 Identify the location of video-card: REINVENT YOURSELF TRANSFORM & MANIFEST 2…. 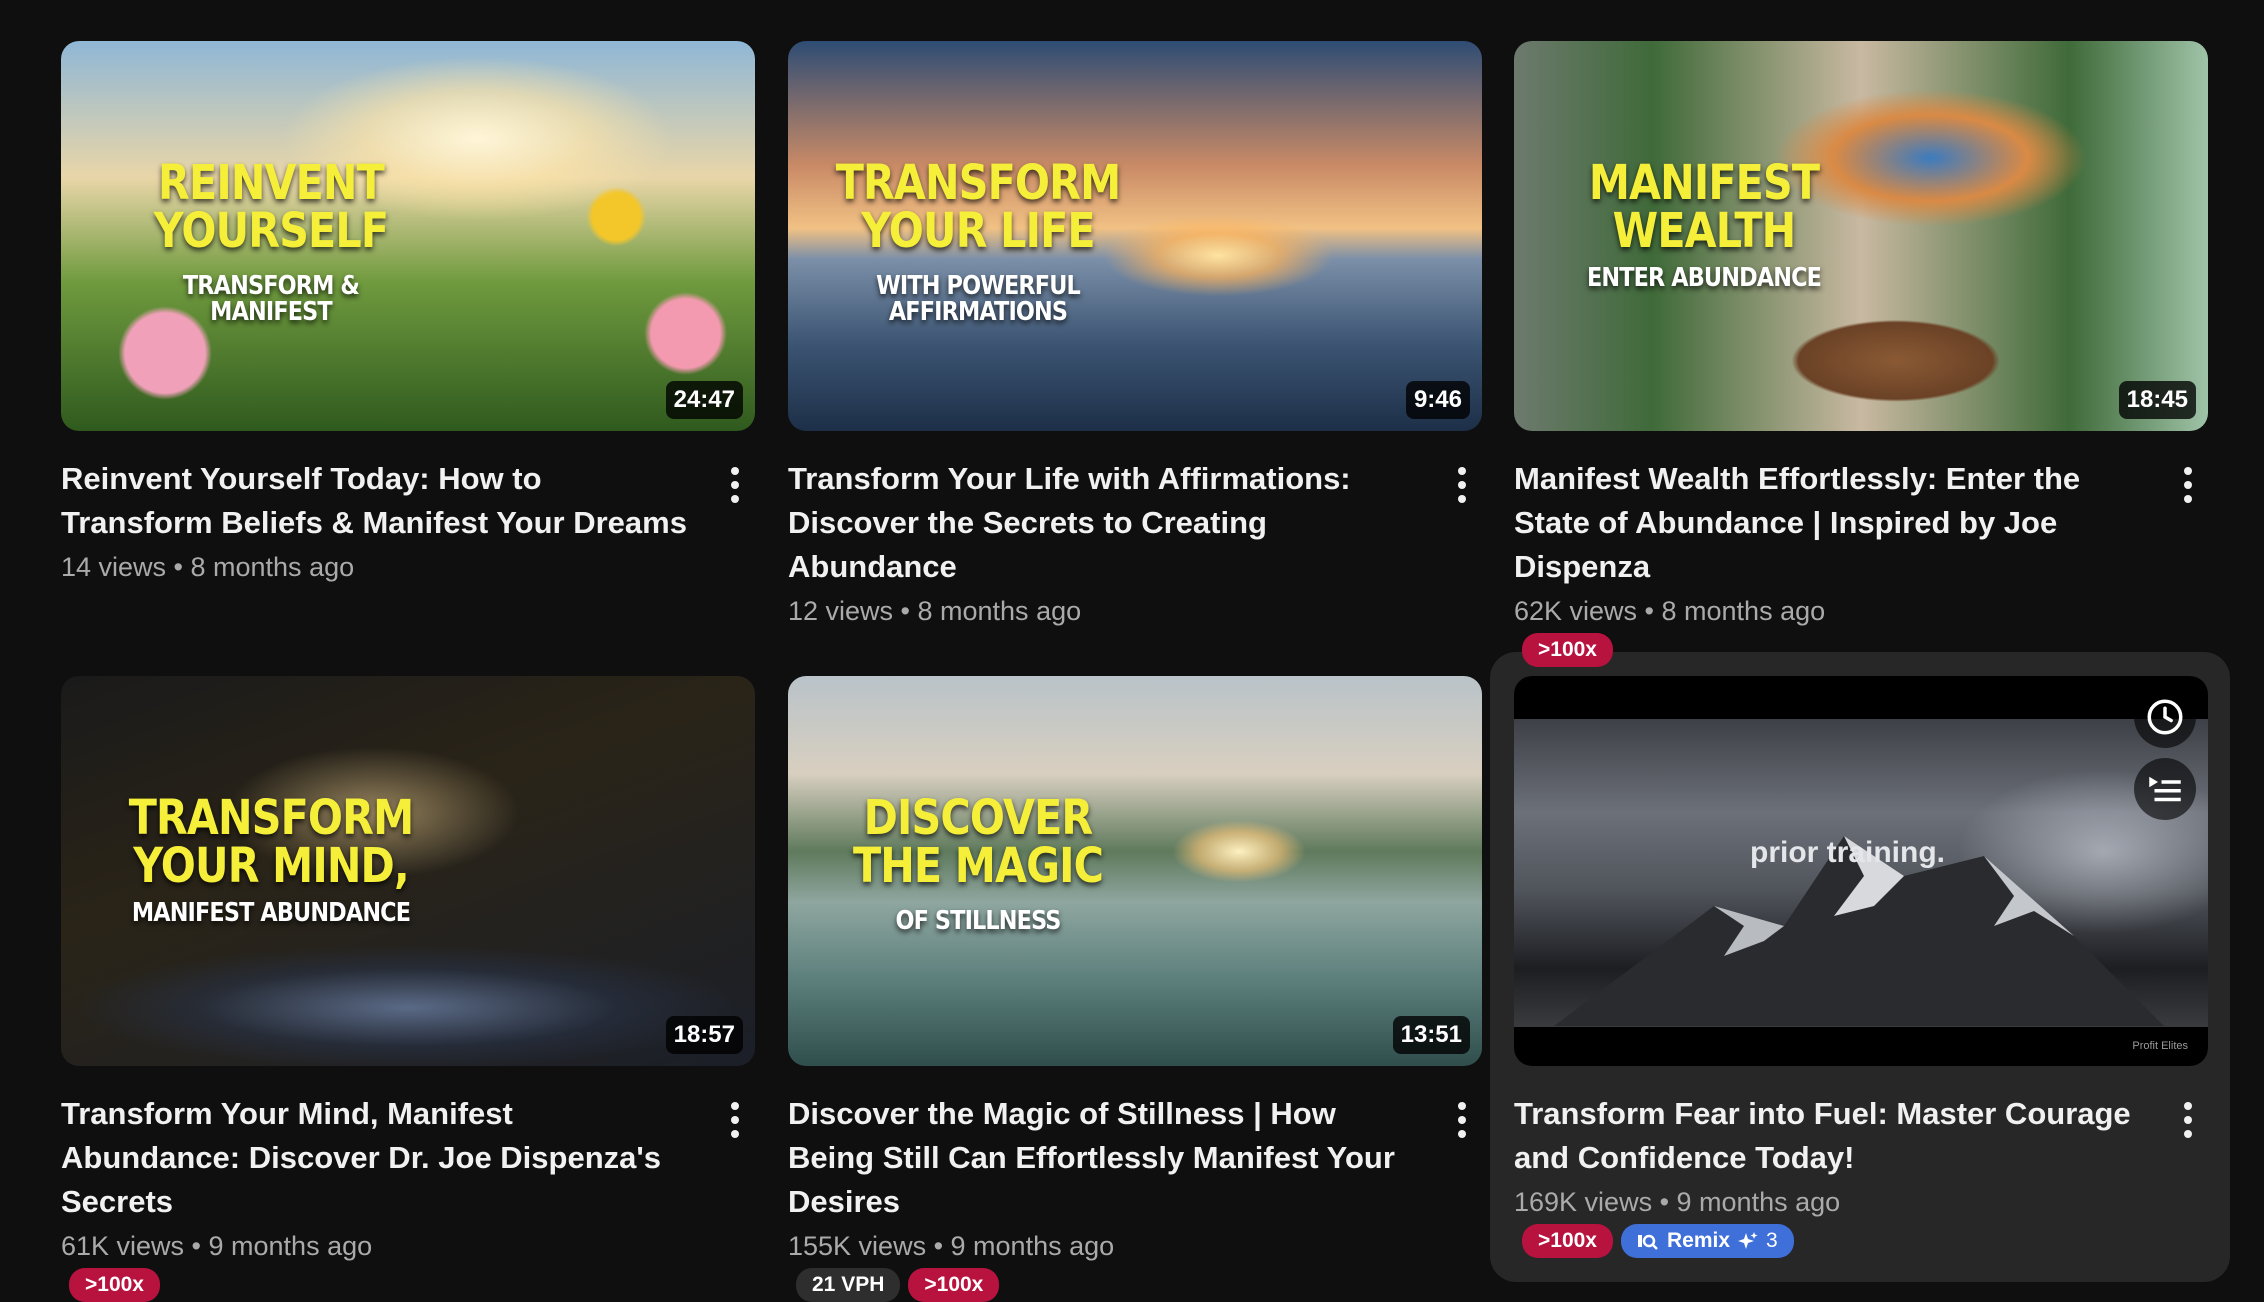
(408, 313).